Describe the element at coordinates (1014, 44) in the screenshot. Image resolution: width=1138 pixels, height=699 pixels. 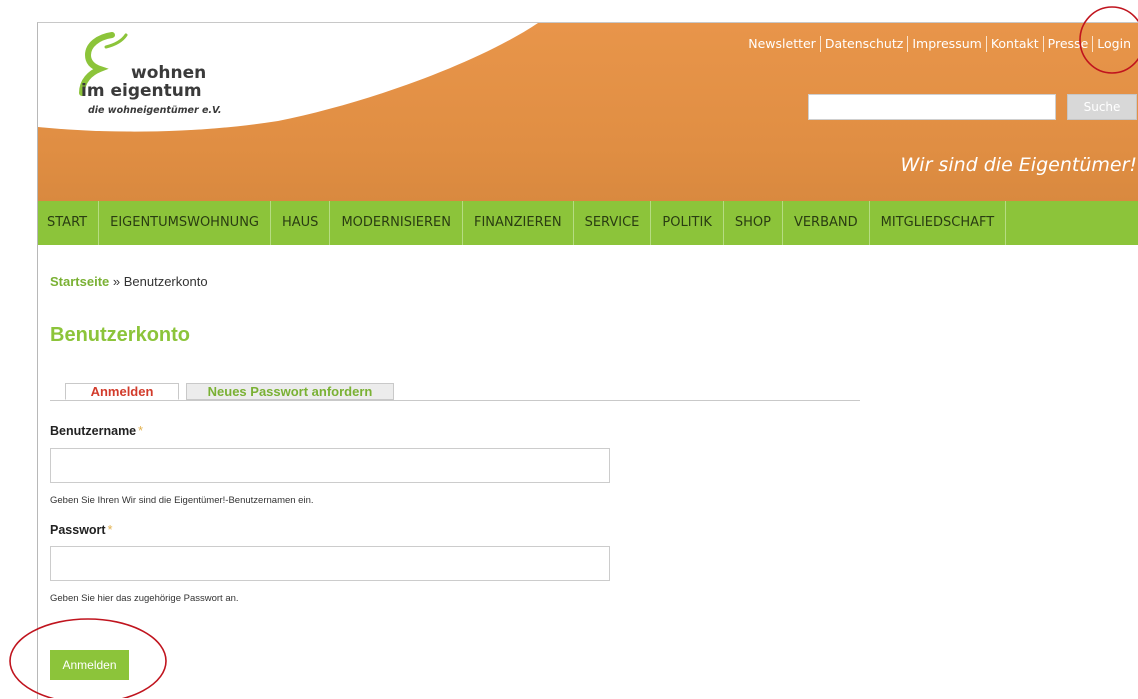
I see `top-link-kontakt: Kontakt` at that location.